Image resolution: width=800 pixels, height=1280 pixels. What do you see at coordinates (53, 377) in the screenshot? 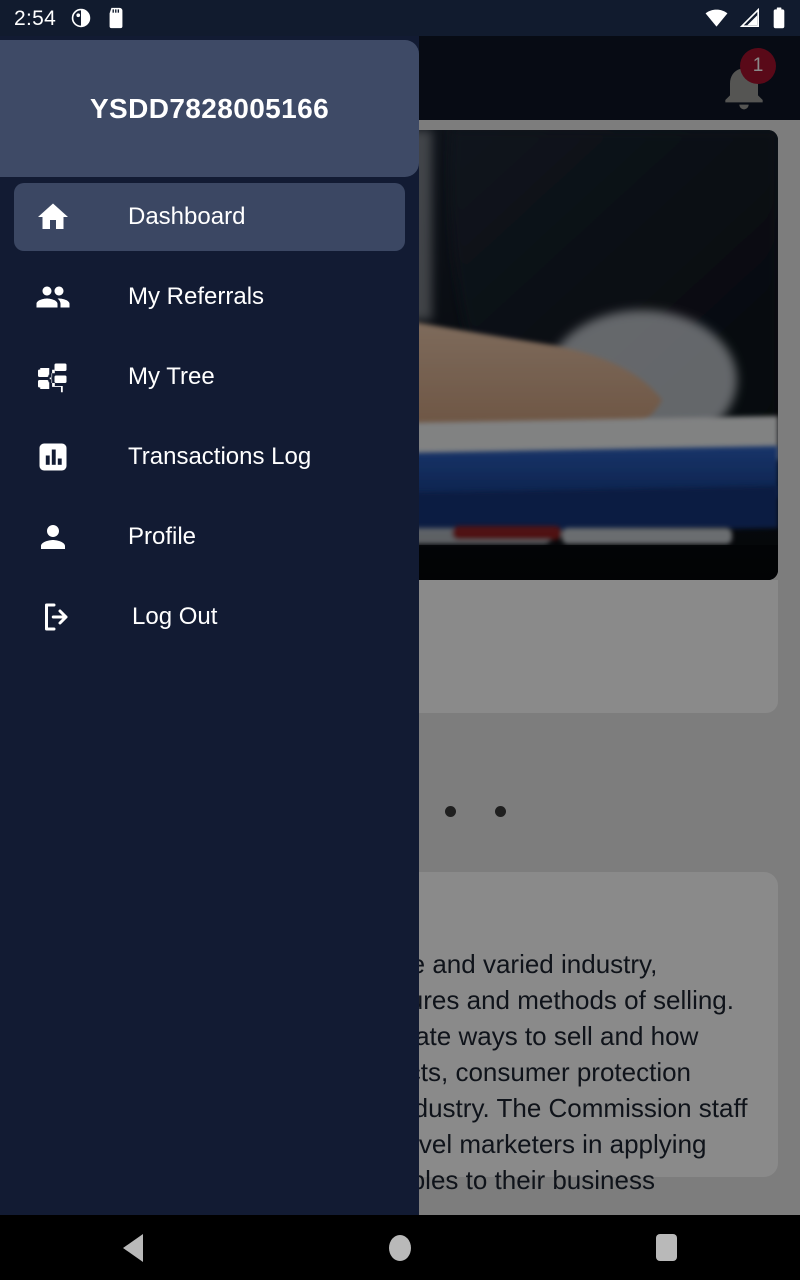
I see `tree-icon` at bounding box center [53, 377].